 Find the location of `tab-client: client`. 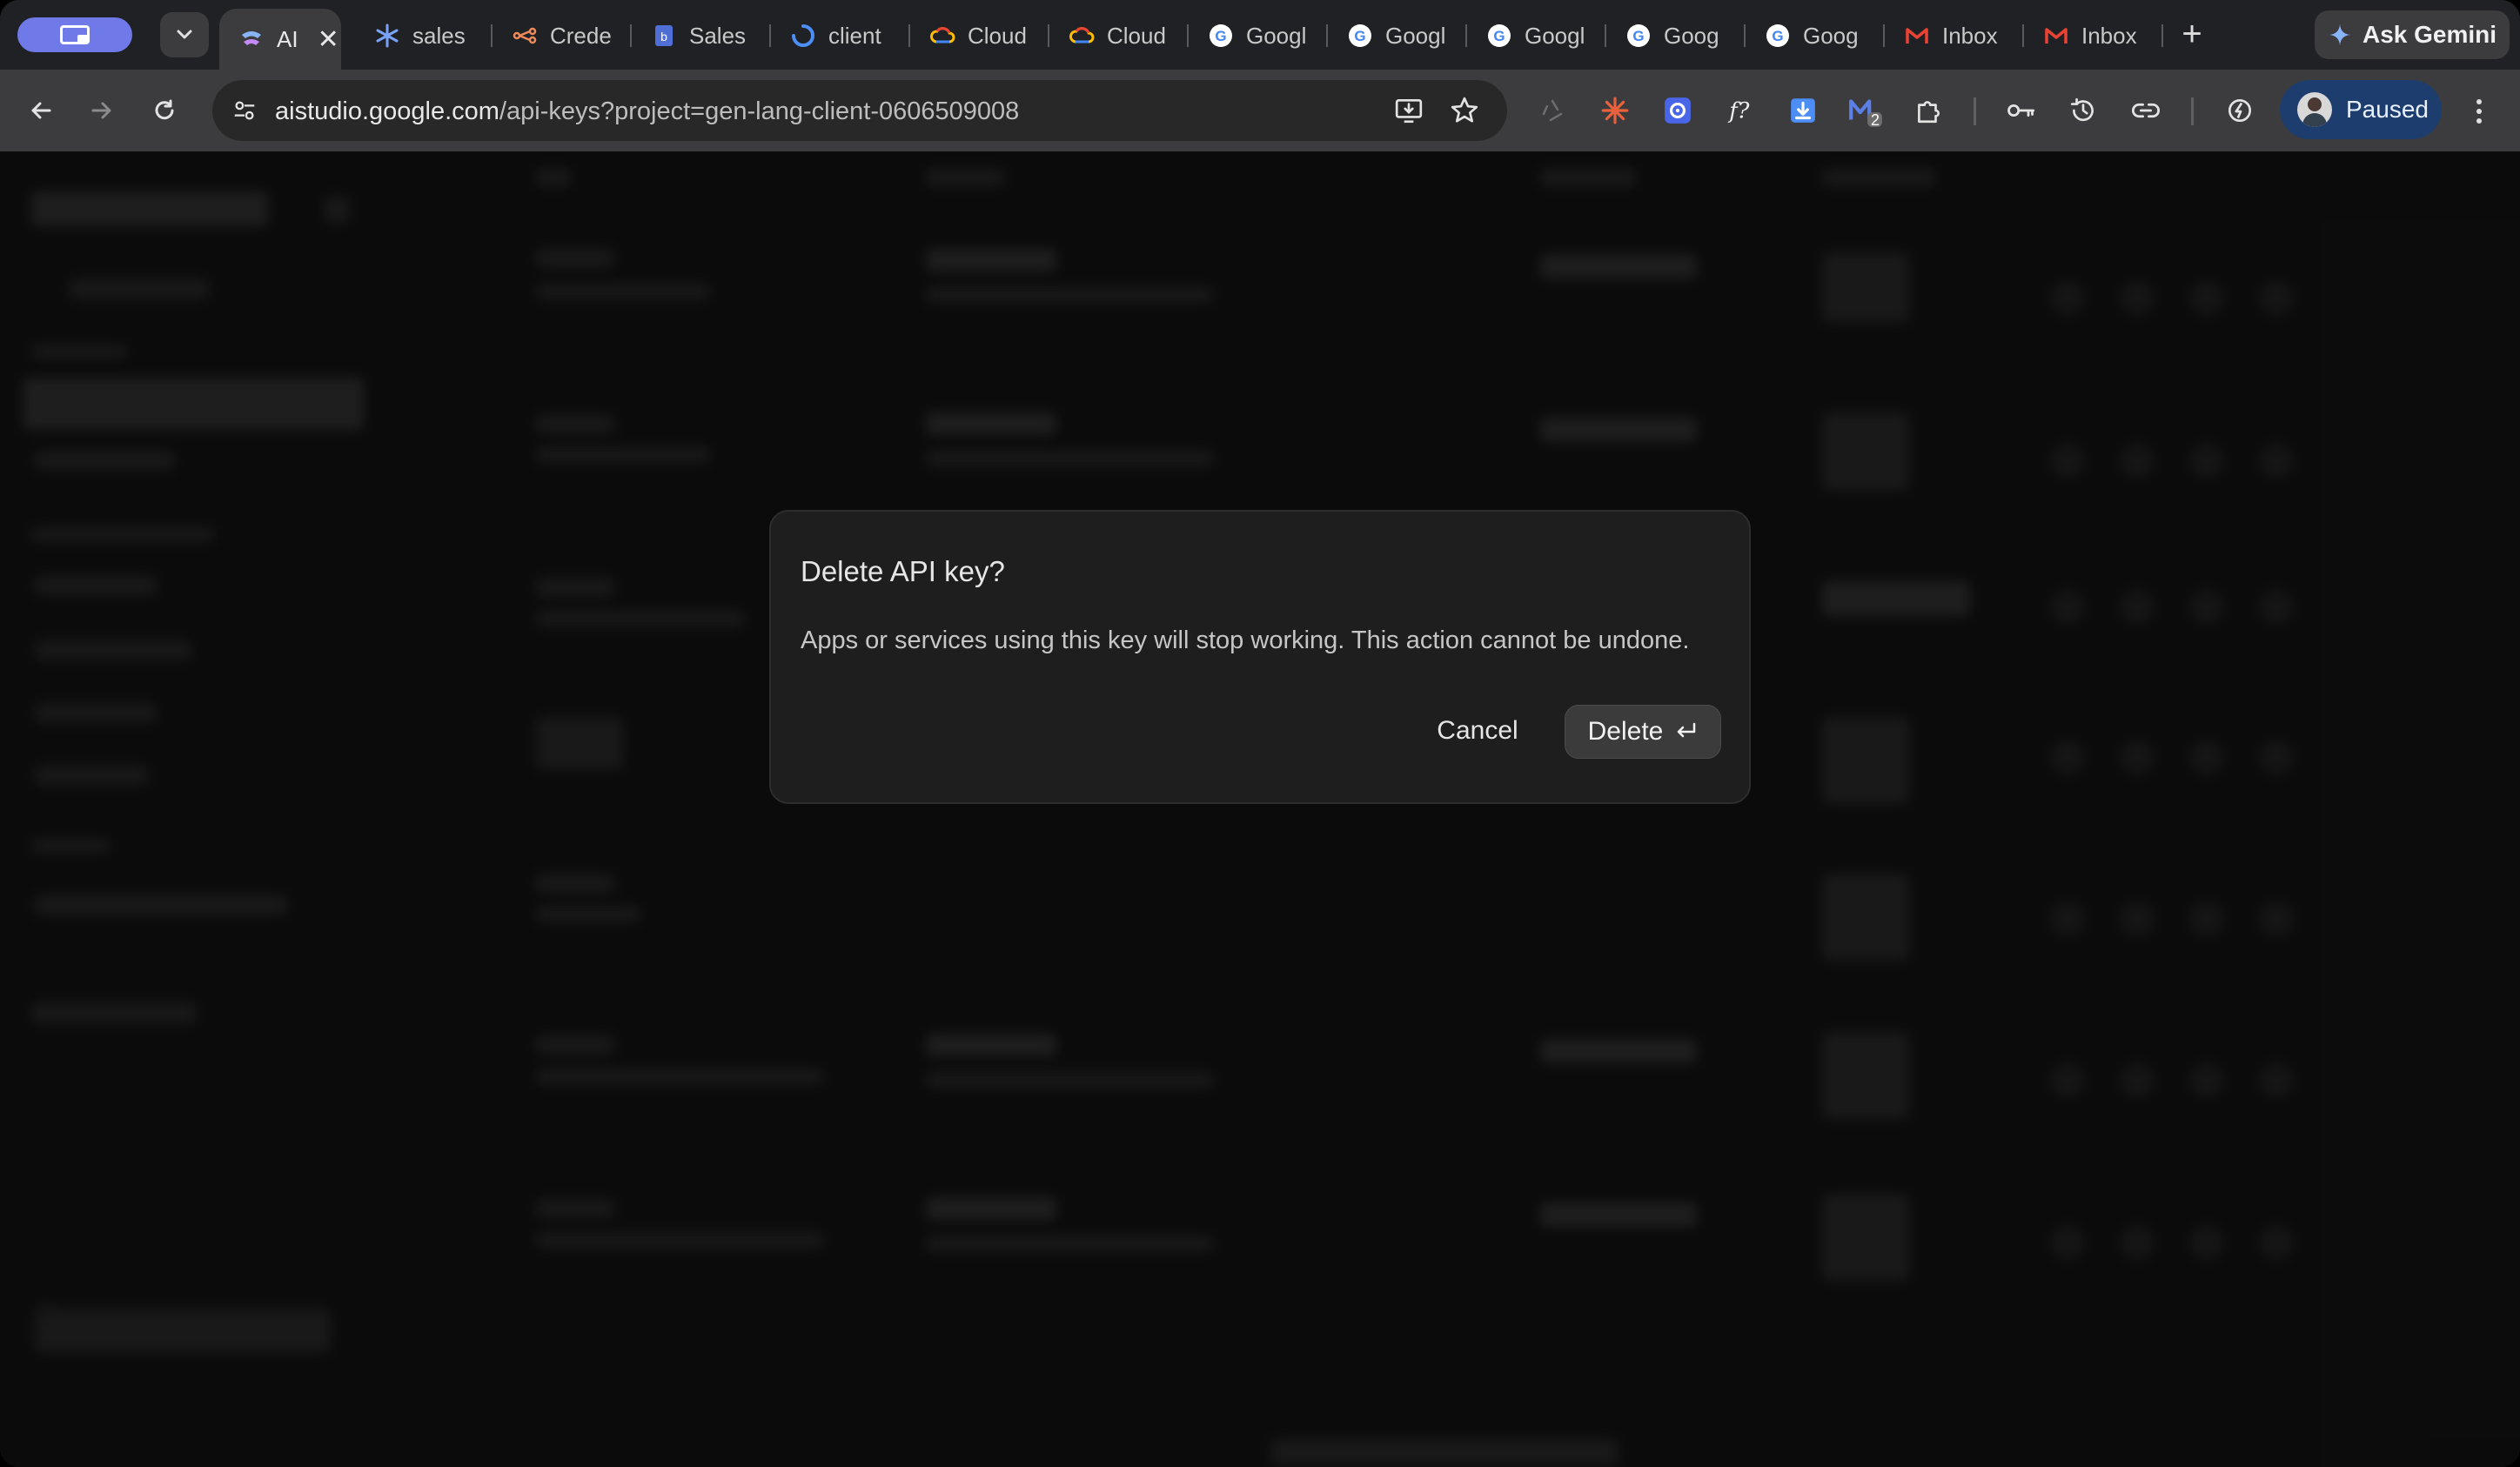

tab-client: client is located at coordinates (836, 36).